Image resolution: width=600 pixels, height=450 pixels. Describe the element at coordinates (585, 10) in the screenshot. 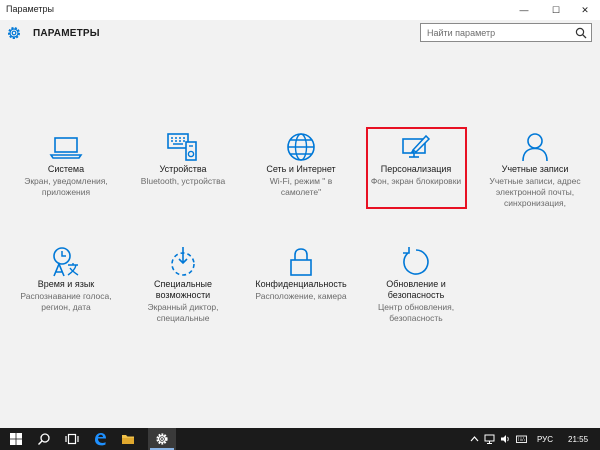

I see `close-button: ✕` at that location.